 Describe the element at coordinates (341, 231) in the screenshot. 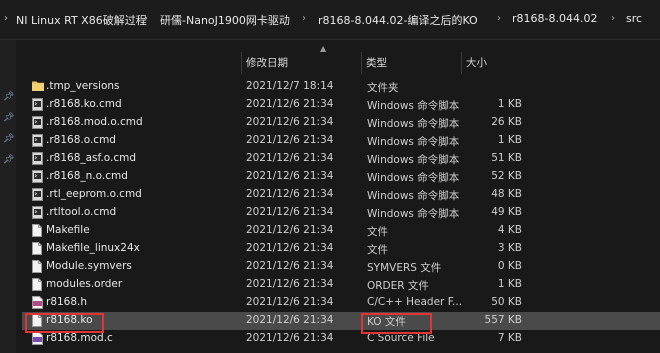

I see `file-row: Makefile 2021/12/6 21:34 文件 4 KB` at that location.